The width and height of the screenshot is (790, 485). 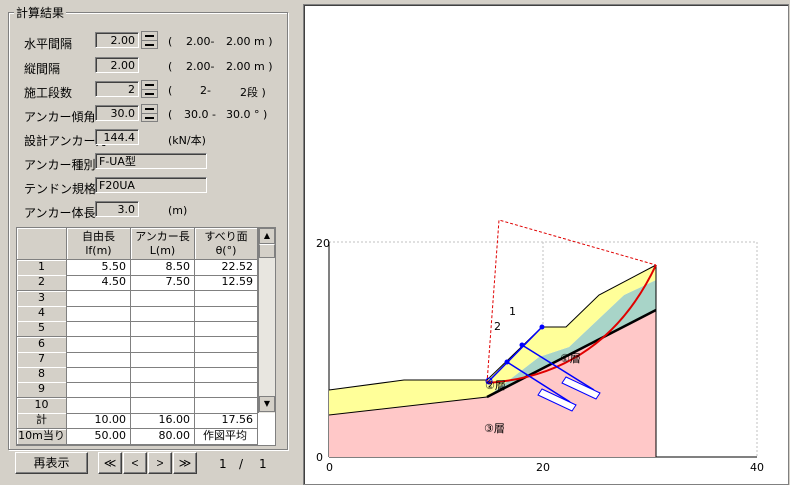 What do you see at coordinates (42, 405) in the screenshot?
I see `row-header: 10` at bounding box center [42, 405].